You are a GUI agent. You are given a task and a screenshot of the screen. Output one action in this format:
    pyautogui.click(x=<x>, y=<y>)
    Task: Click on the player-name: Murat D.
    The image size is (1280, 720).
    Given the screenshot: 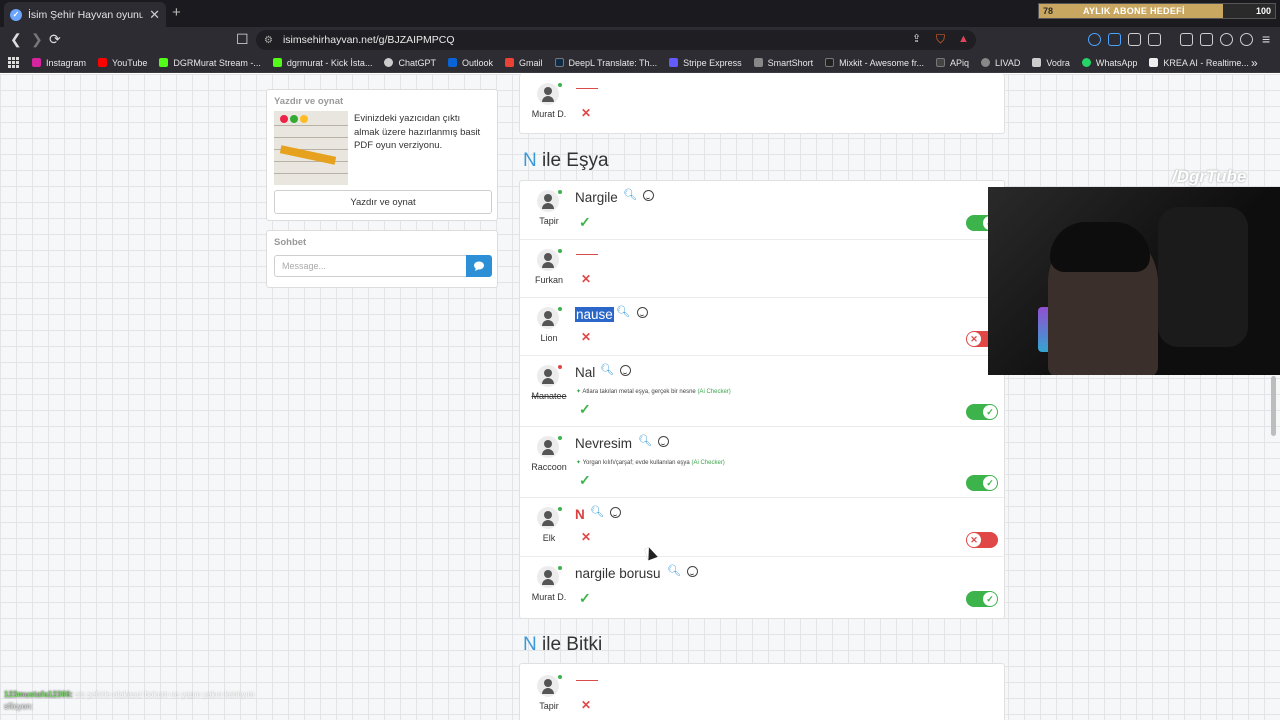 What is the action you would take?
    pyautogui.click(x=549, y=597)
    